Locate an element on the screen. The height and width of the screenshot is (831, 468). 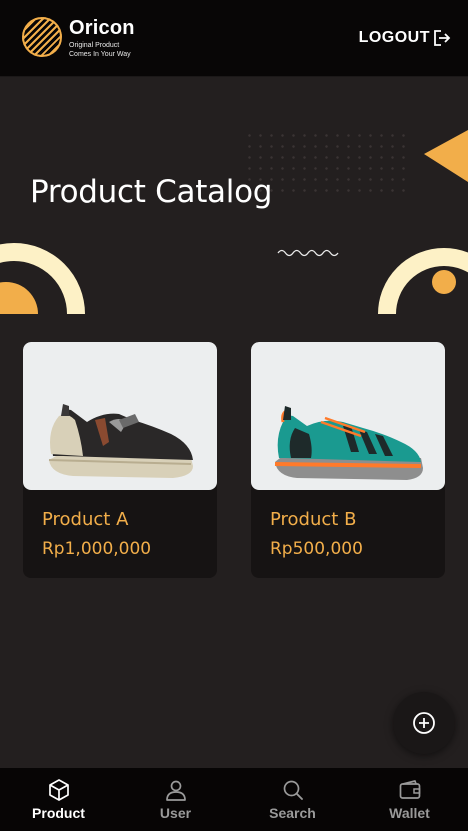
nav-item-wallet: Wallet is located at coordinates (409, 799).